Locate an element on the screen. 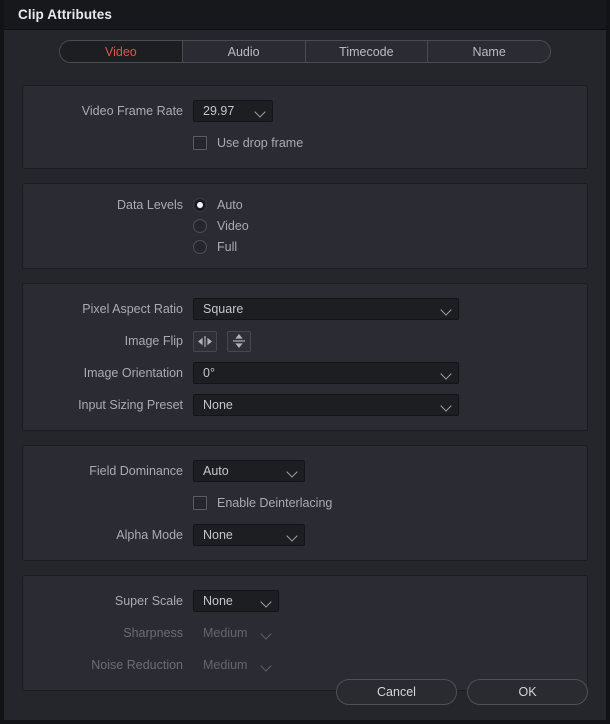 The image size is (610, 724). super-scale-label: Super Scale is located at coordinates (148, 601).